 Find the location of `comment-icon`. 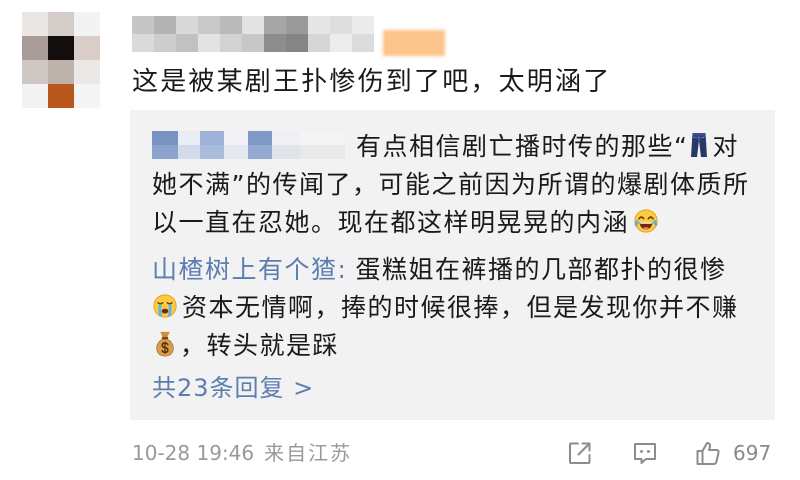

comment-icon is located at coordinates (645, 453).